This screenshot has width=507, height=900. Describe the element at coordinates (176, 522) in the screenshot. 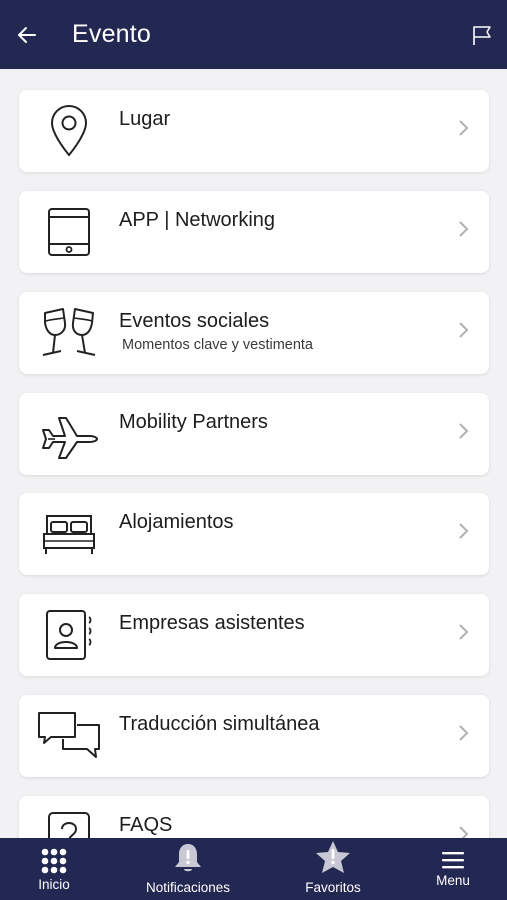

I see `item-label: Alojamientos` at that location.